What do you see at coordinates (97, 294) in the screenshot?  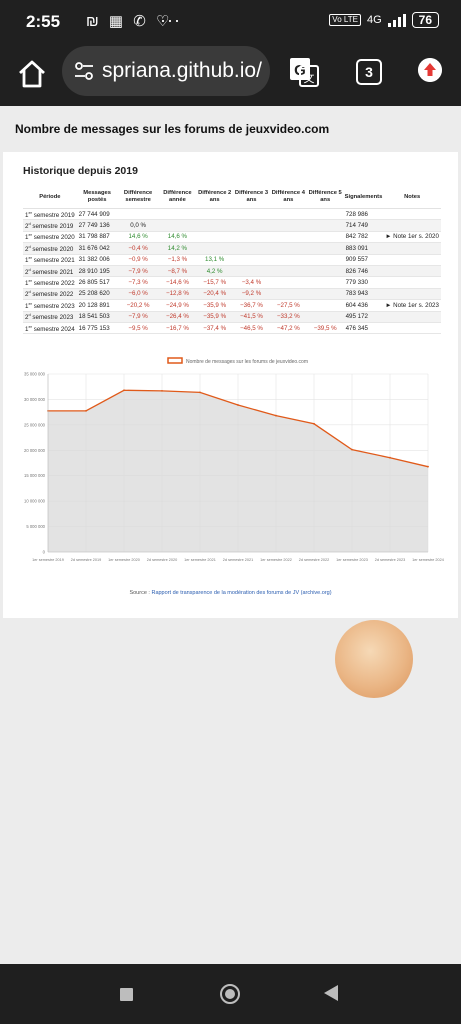 I see `messages-cell: 25 208 620` at bounding box center [97, 294].